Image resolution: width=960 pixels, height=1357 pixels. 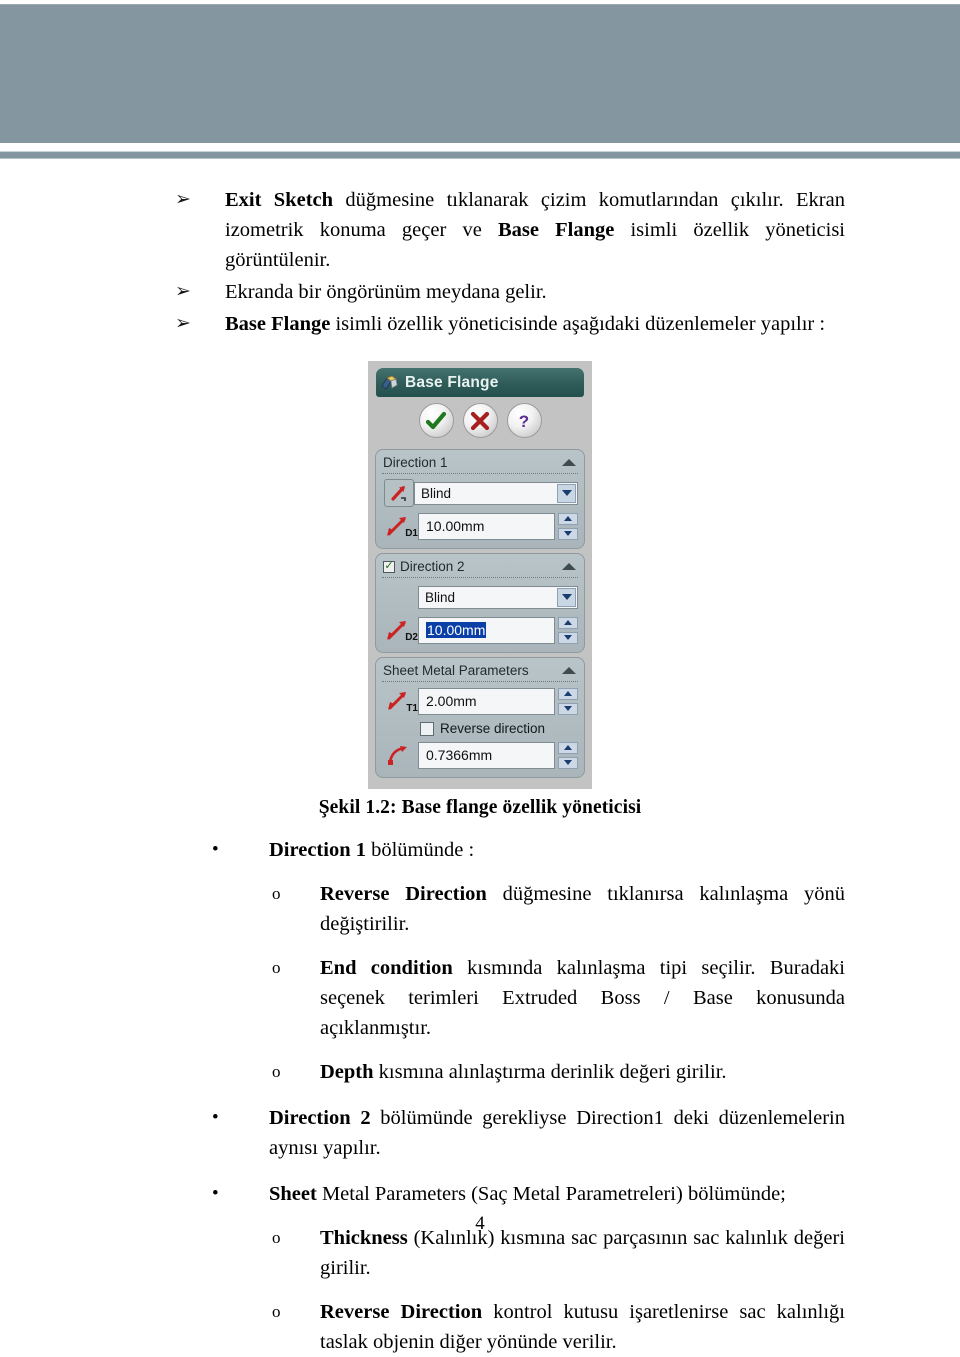 What do you see at coordinates (400, 630) in the screenshot?
I see `depth-dimension-icon-d2: D2` at bounding box center [400, 630].